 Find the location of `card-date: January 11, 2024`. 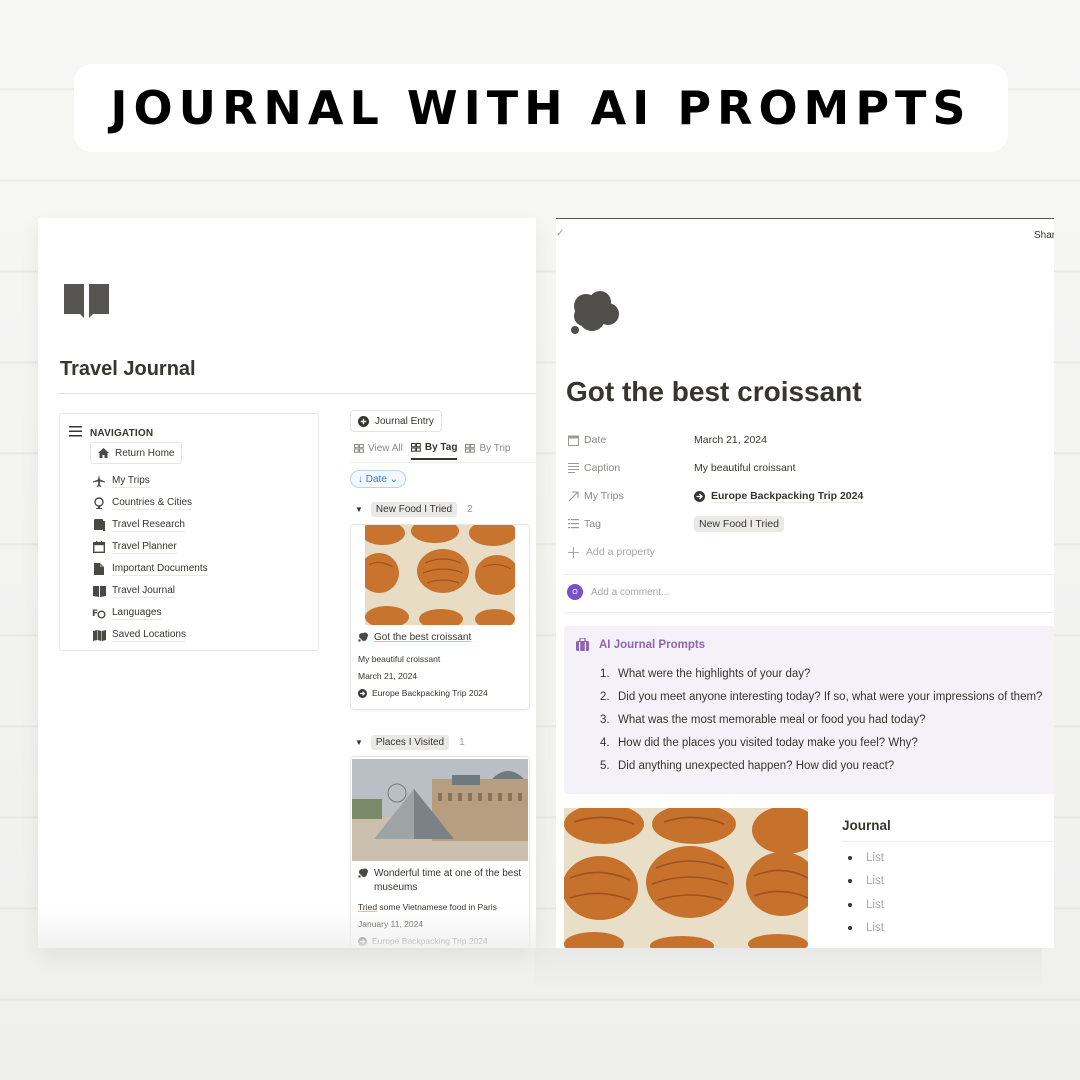

card-date: January 11, 2024 is located at coordinates (391, 924).